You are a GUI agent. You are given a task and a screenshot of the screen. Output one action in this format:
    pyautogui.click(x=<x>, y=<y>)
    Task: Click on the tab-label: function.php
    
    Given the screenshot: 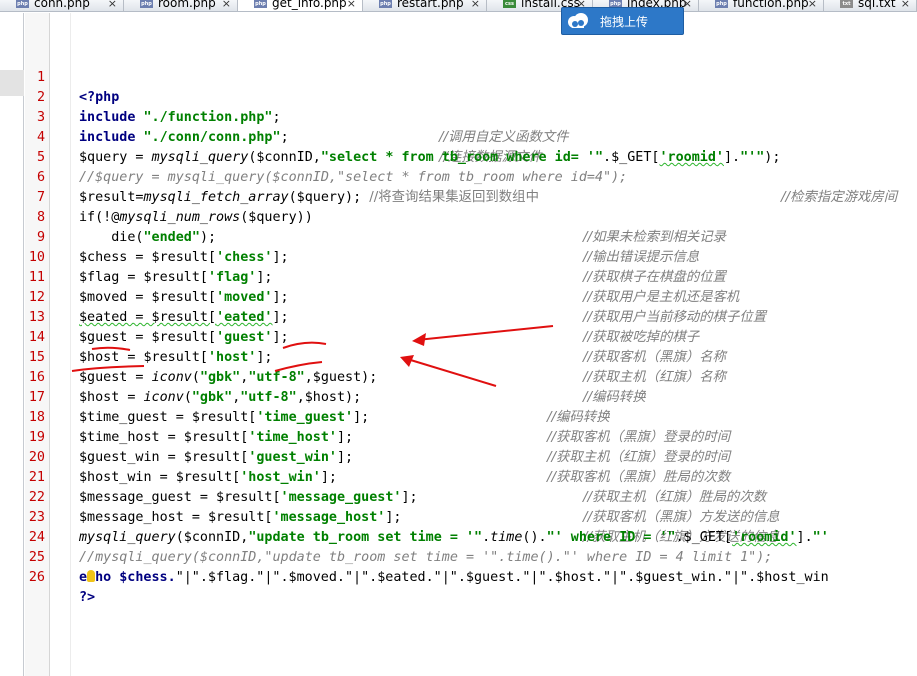 What is the action you would take?
    pyautogui.click(x=771, y=5)
    